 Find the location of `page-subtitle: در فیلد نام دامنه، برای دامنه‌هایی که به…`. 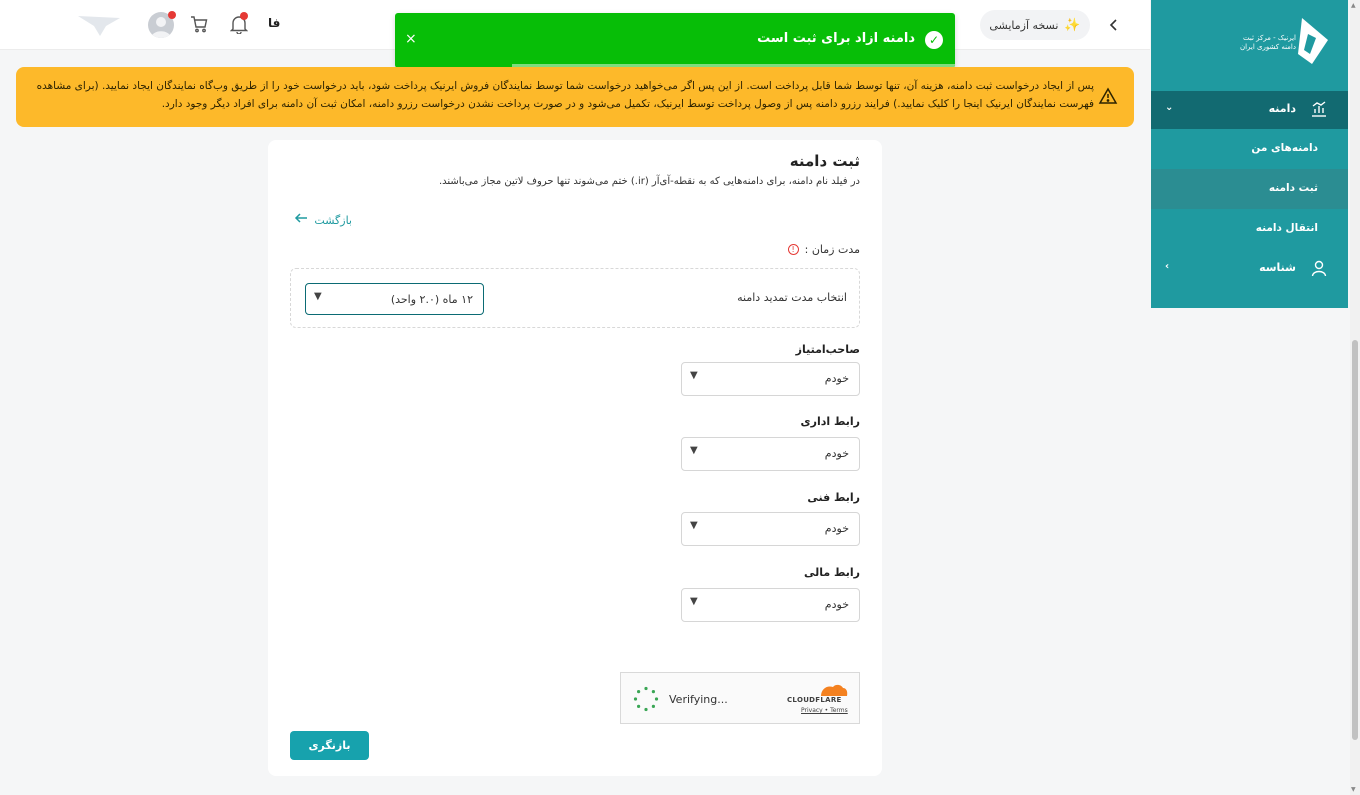

page-subtitle: در فیلد نام دامنه، برای دامنه‌هایی که به… is located at coordinates (649, 181).